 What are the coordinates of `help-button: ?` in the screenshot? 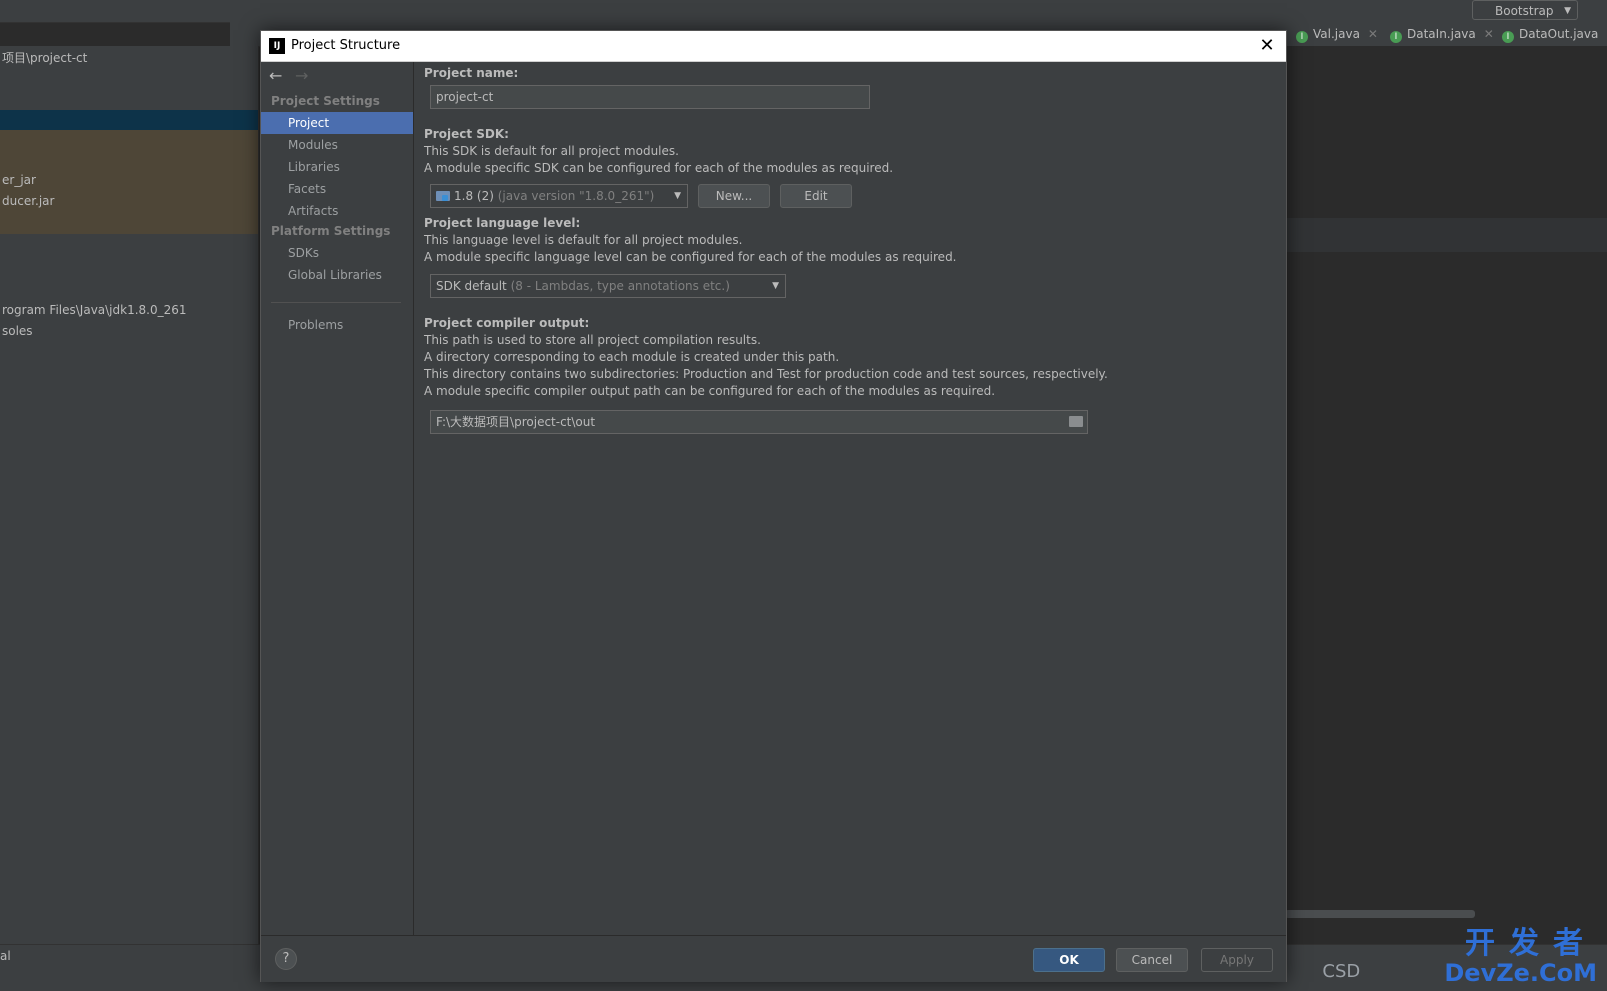 It's located at (286, 959).